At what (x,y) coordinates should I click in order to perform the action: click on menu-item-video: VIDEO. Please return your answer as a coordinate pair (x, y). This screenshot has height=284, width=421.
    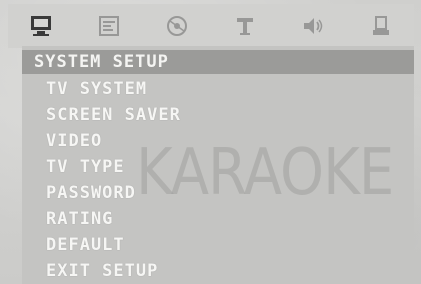
    Looking at the image, I should click on (113, 141).